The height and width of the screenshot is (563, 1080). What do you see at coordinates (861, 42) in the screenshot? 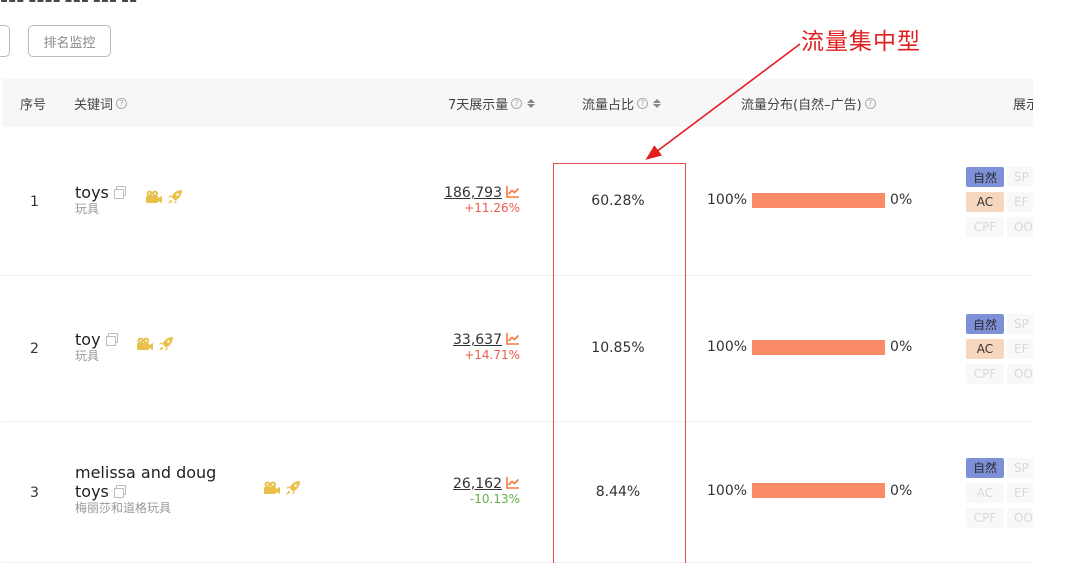
I see `annotation-label: 流量集中型` at bounding box center [861, 42].